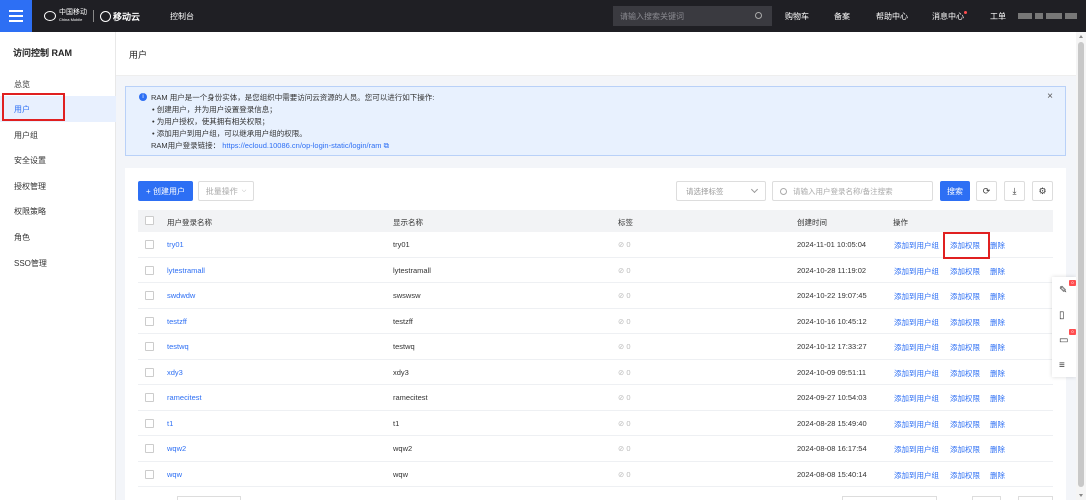  Describe the element at coordinates (1081, 266) in the screenshot. I see `scrollbar` at that location.